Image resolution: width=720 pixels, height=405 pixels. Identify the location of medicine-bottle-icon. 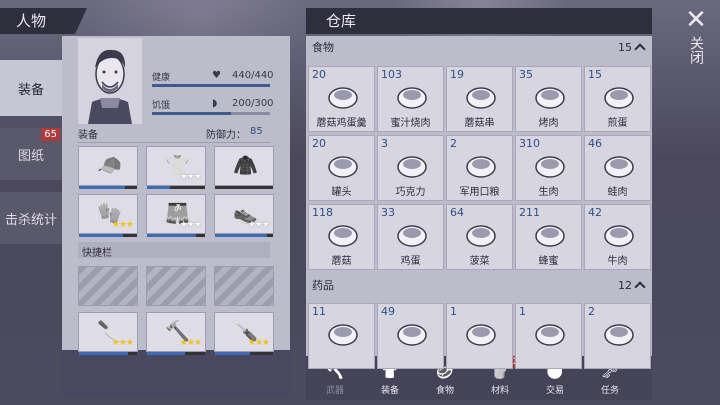
(619, 333).